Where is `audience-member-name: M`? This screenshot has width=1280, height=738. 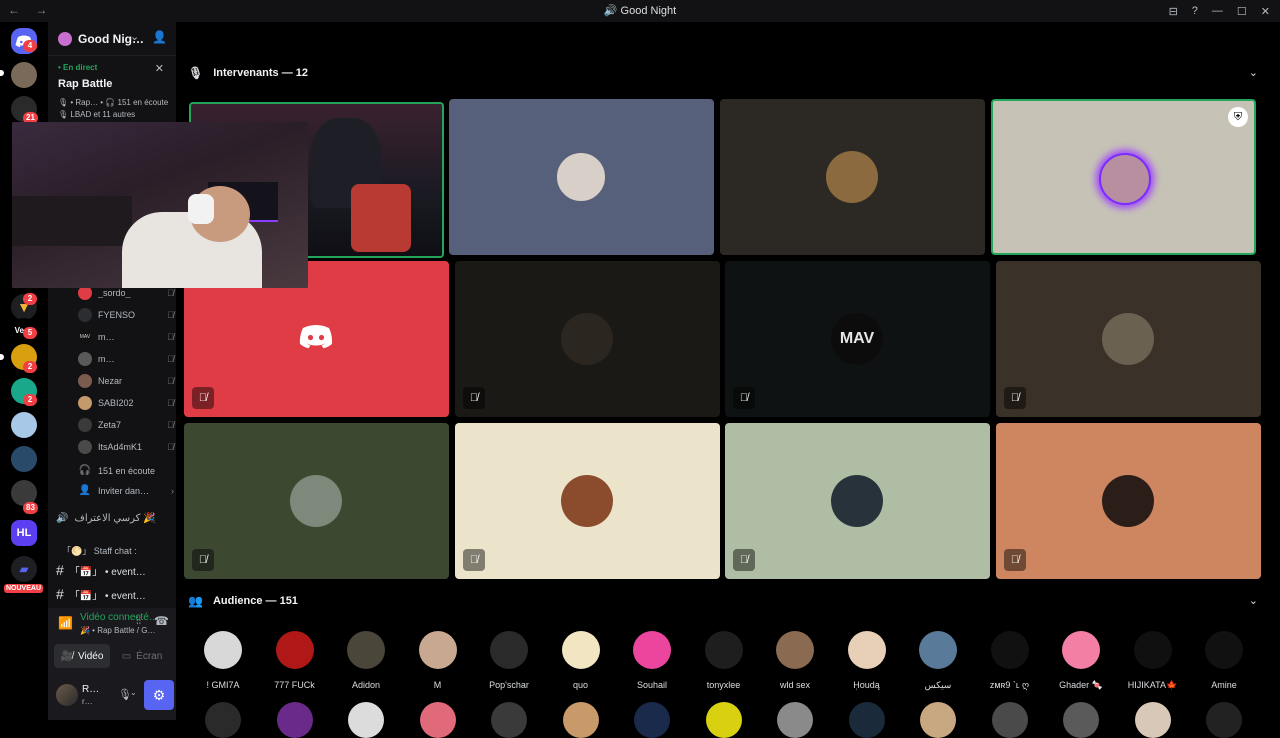
audience-member-name: M is located at coordinates (437, 685).